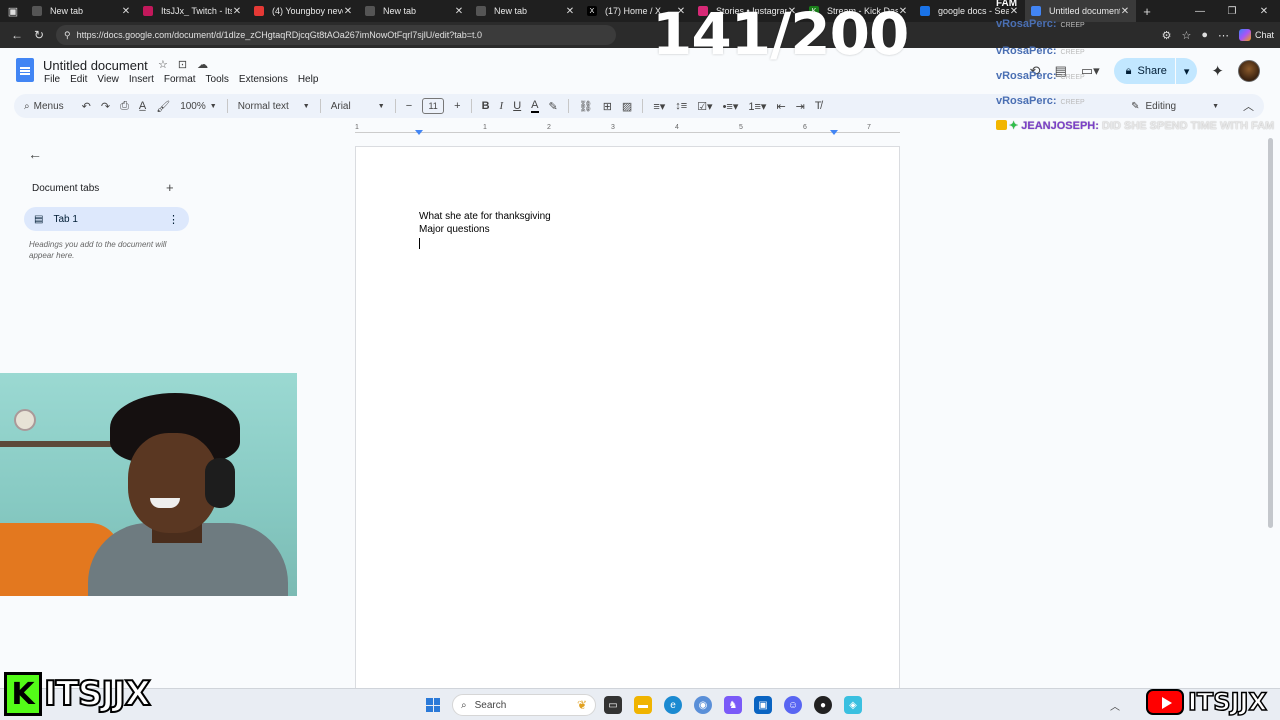 The image size is (1280, 720). What do you see at coordinates (1001, 125) in the screenshot?
I see `sub-badge-icon` at bounding box center [1001, 125].